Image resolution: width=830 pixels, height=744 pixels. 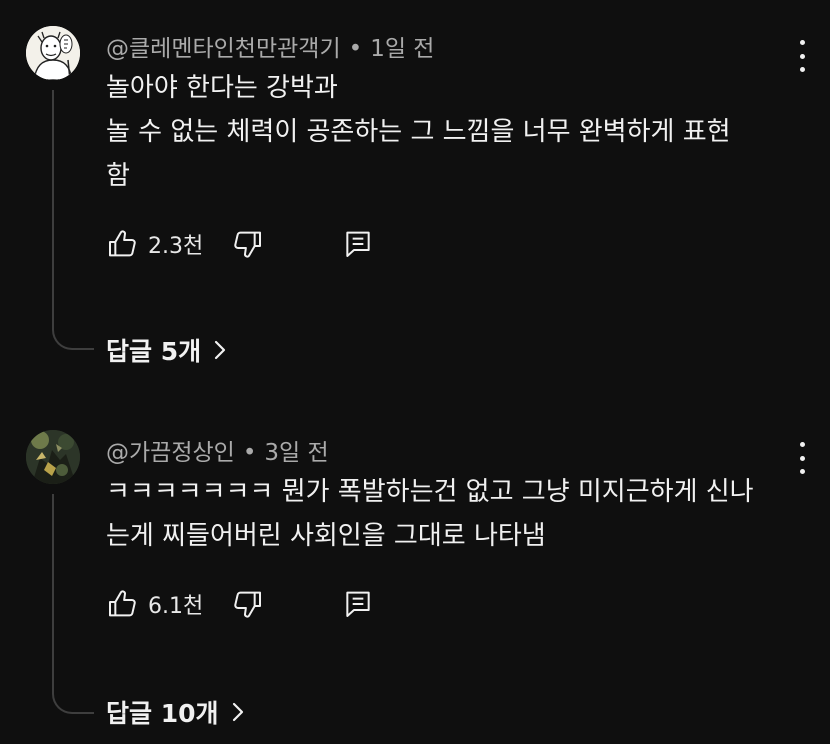 What do you see at coordinates (430, 492) in the screenshot?
I see `comment-line: ㅋㅋㅋㅋㅋㅋㅋ 뭔가 폭발하는건 없고 그냥 미지근하게 신나` at bounding box center [430, 492].